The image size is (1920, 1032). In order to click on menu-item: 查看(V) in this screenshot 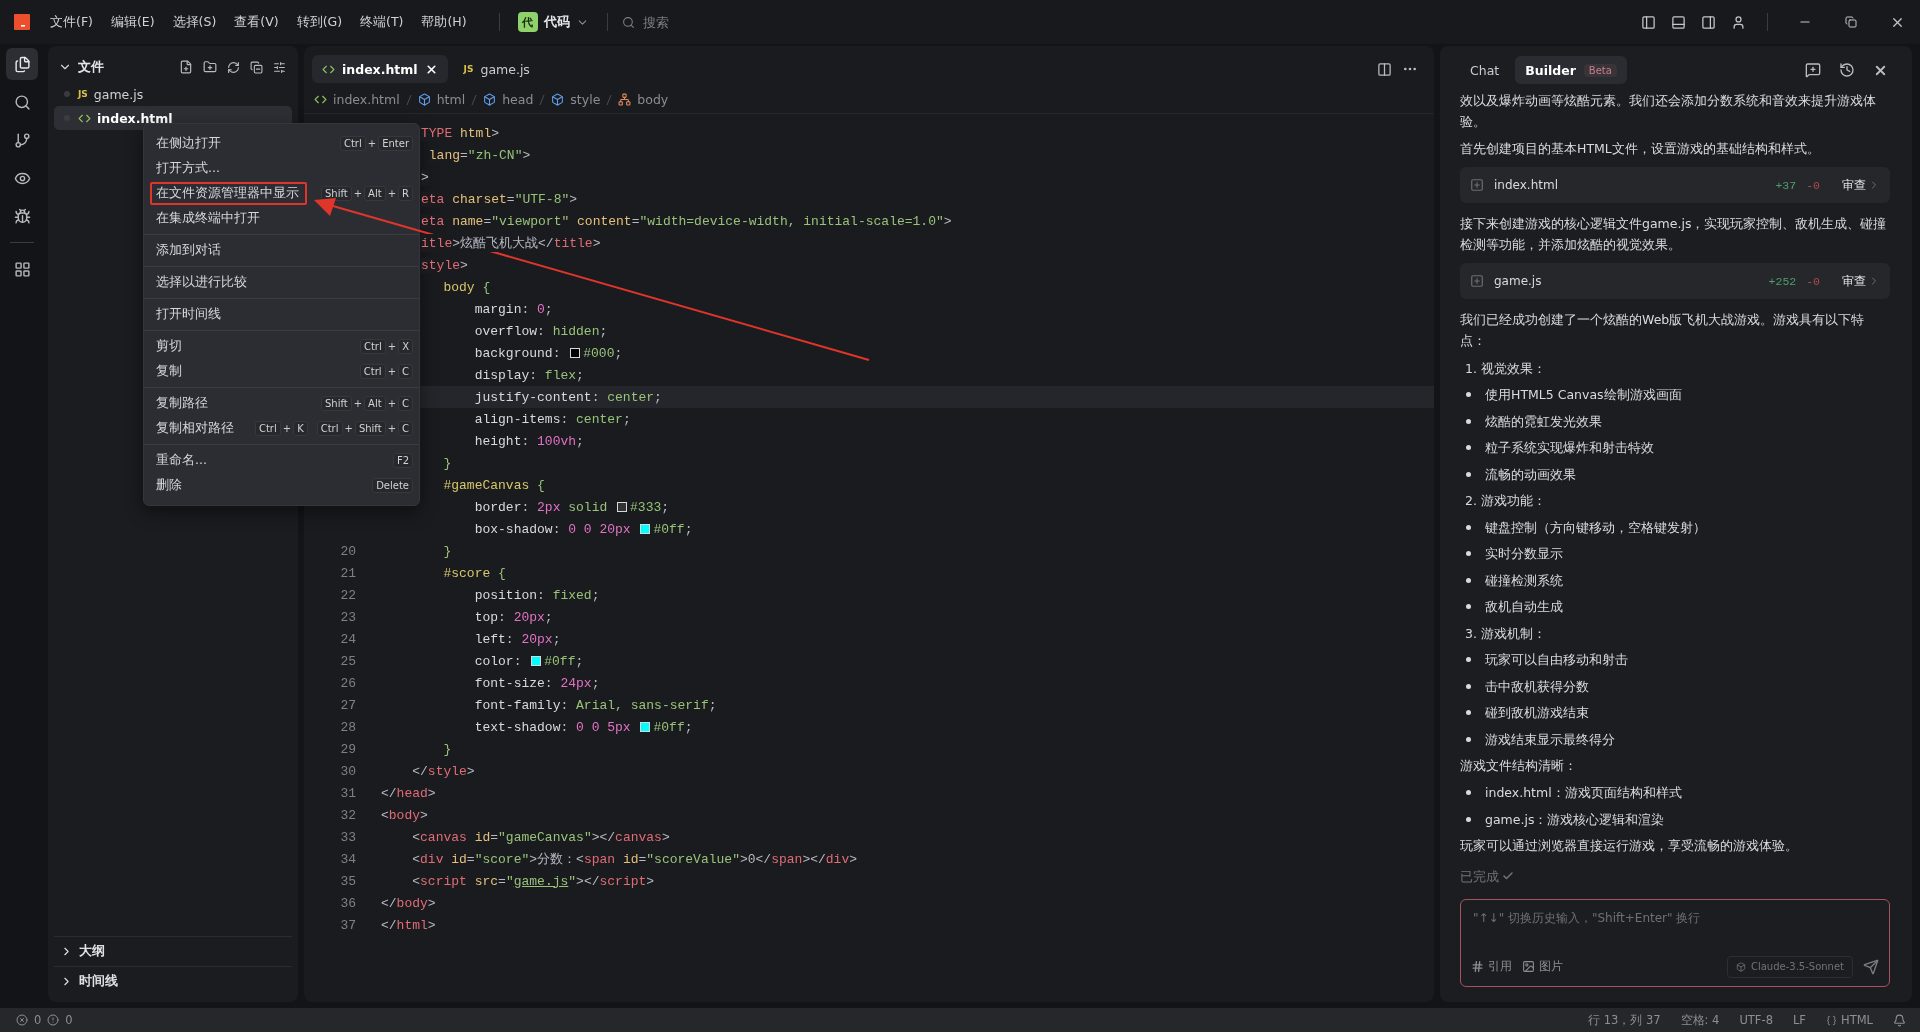, I will do `click(256, 22)`.